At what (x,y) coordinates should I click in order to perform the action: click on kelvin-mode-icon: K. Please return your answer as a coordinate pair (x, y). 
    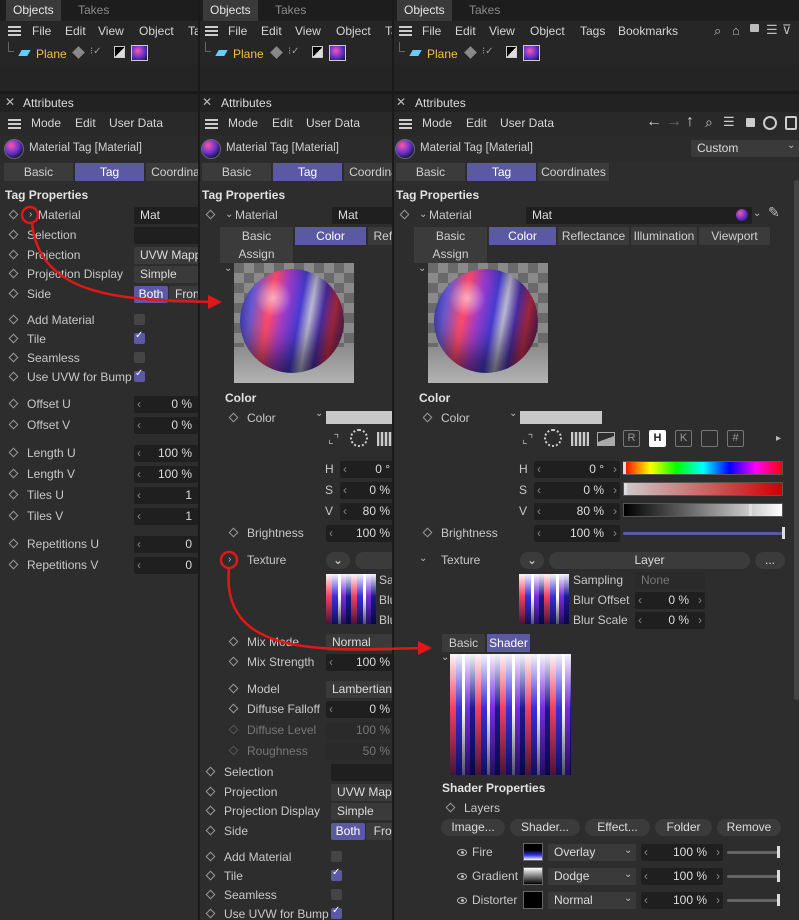
    Looking at the image, I should click on (683, 438).